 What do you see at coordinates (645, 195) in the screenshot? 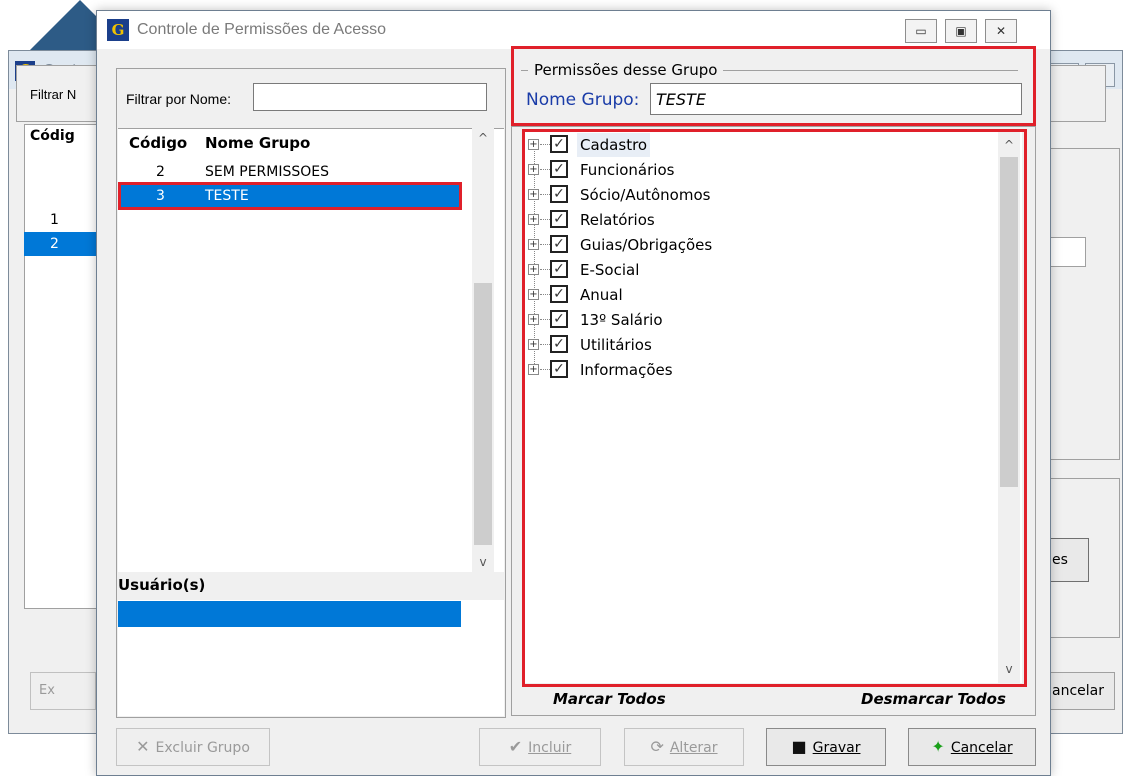
I see `permission-label: Sócio/Autônomos` at bounding box center [645, 195].